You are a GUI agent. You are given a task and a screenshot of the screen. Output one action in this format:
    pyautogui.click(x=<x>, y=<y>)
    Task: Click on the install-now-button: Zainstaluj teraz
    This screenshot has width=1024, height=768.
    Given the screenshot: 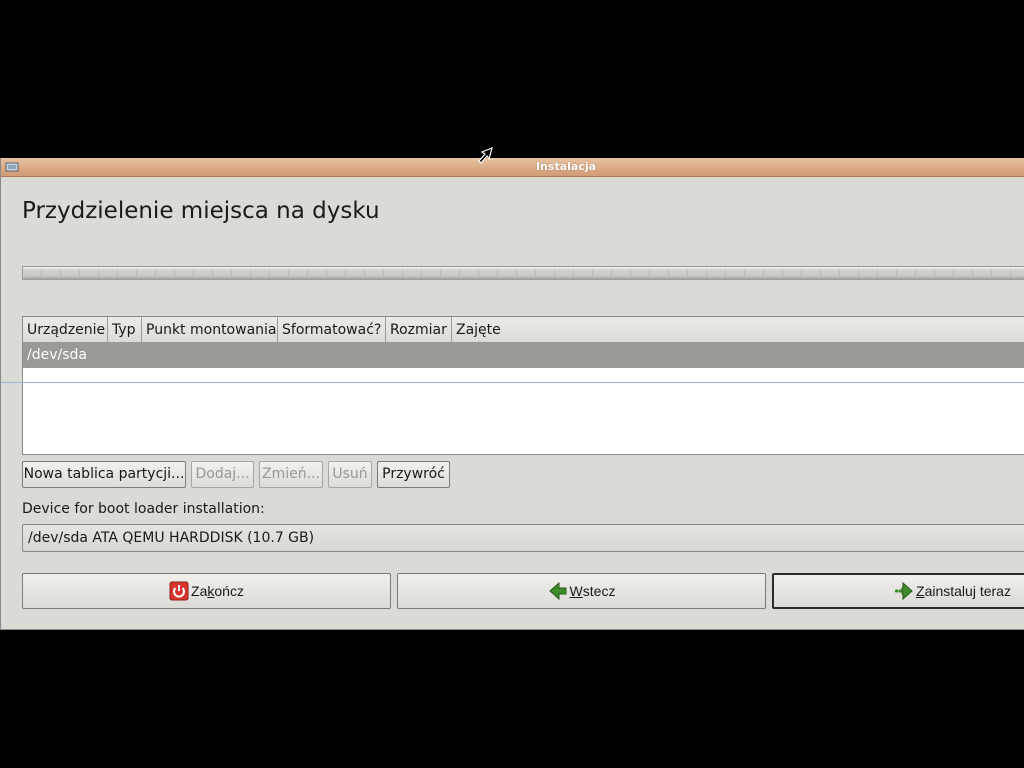 What is the action you would take?
    pyautogui.click(x=898, y=591)
    